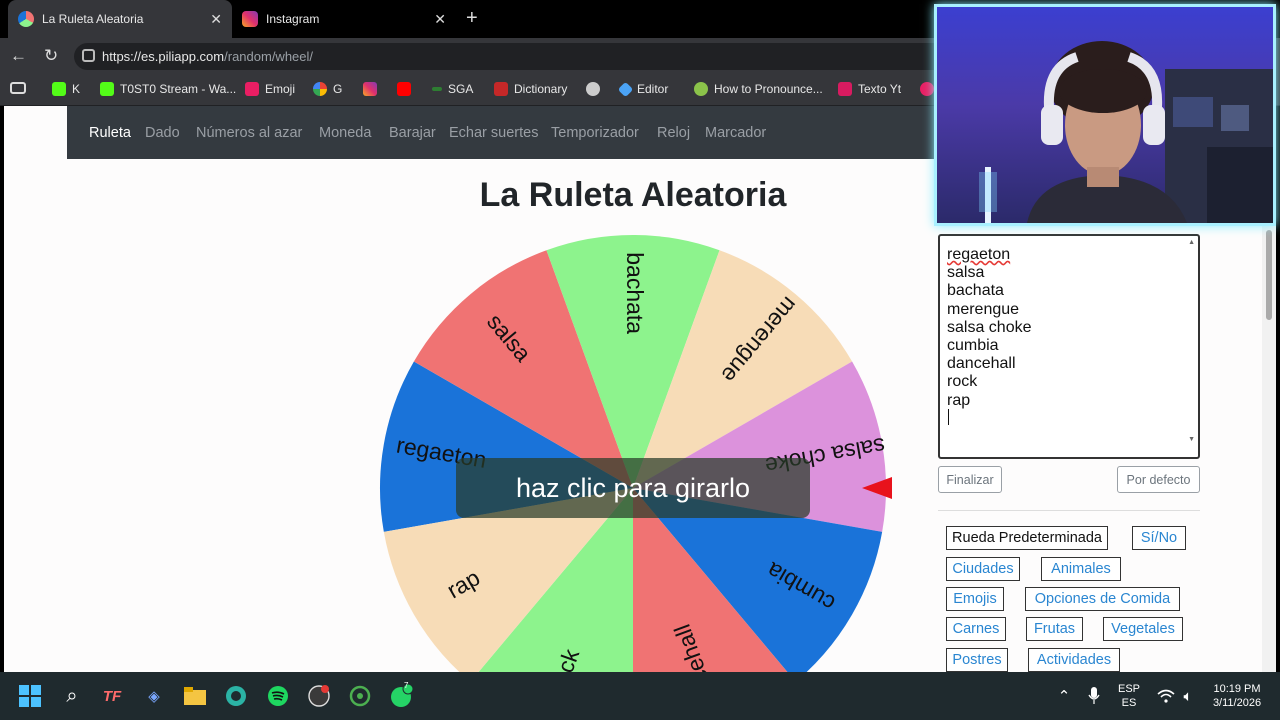  Describe the element at coordinates (976, 629) in the screenshot. I see `preset-carnes: Carnes` at that location.